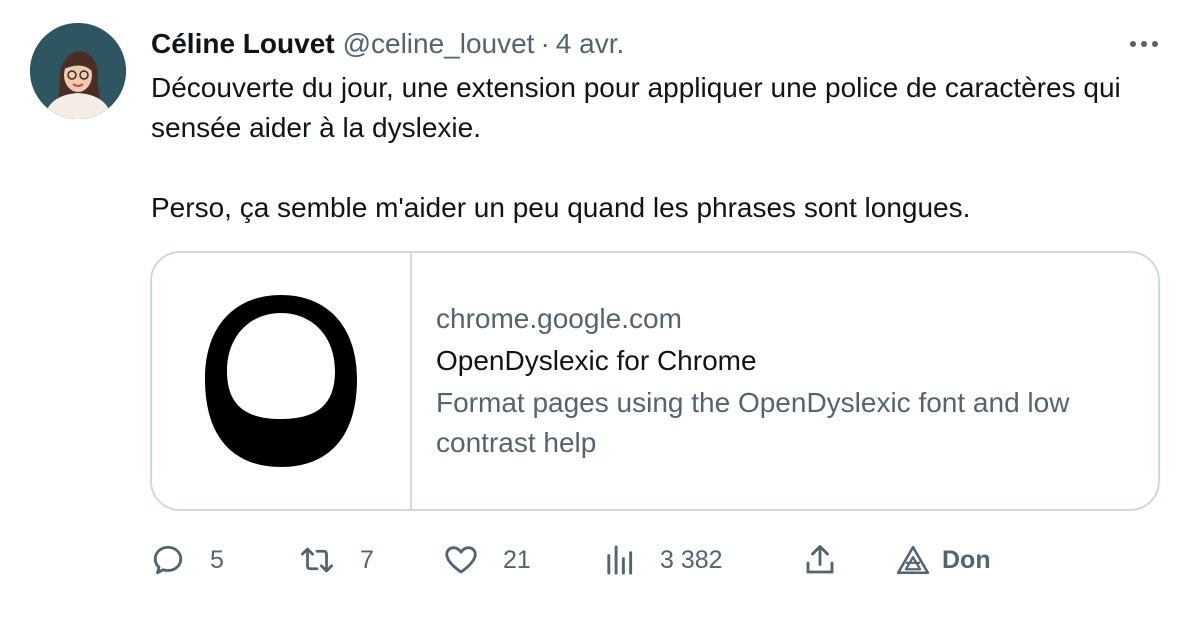  Describe the element at coordinates (620, 560) in the screenshot. I see `views-icon` at that location.